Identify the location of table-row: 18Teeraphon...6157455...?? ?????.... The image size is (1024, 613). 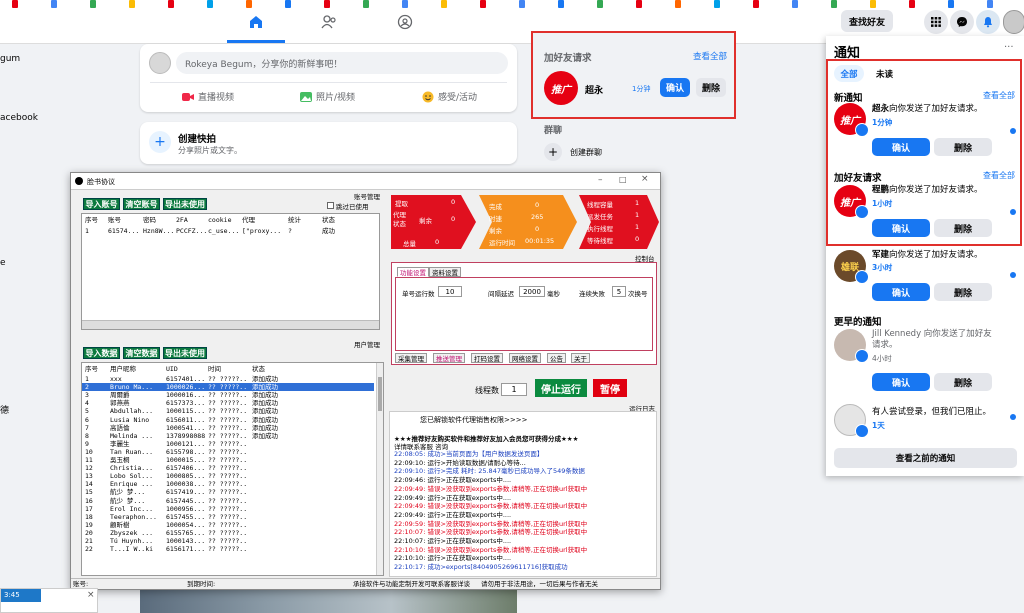
(228, 517).